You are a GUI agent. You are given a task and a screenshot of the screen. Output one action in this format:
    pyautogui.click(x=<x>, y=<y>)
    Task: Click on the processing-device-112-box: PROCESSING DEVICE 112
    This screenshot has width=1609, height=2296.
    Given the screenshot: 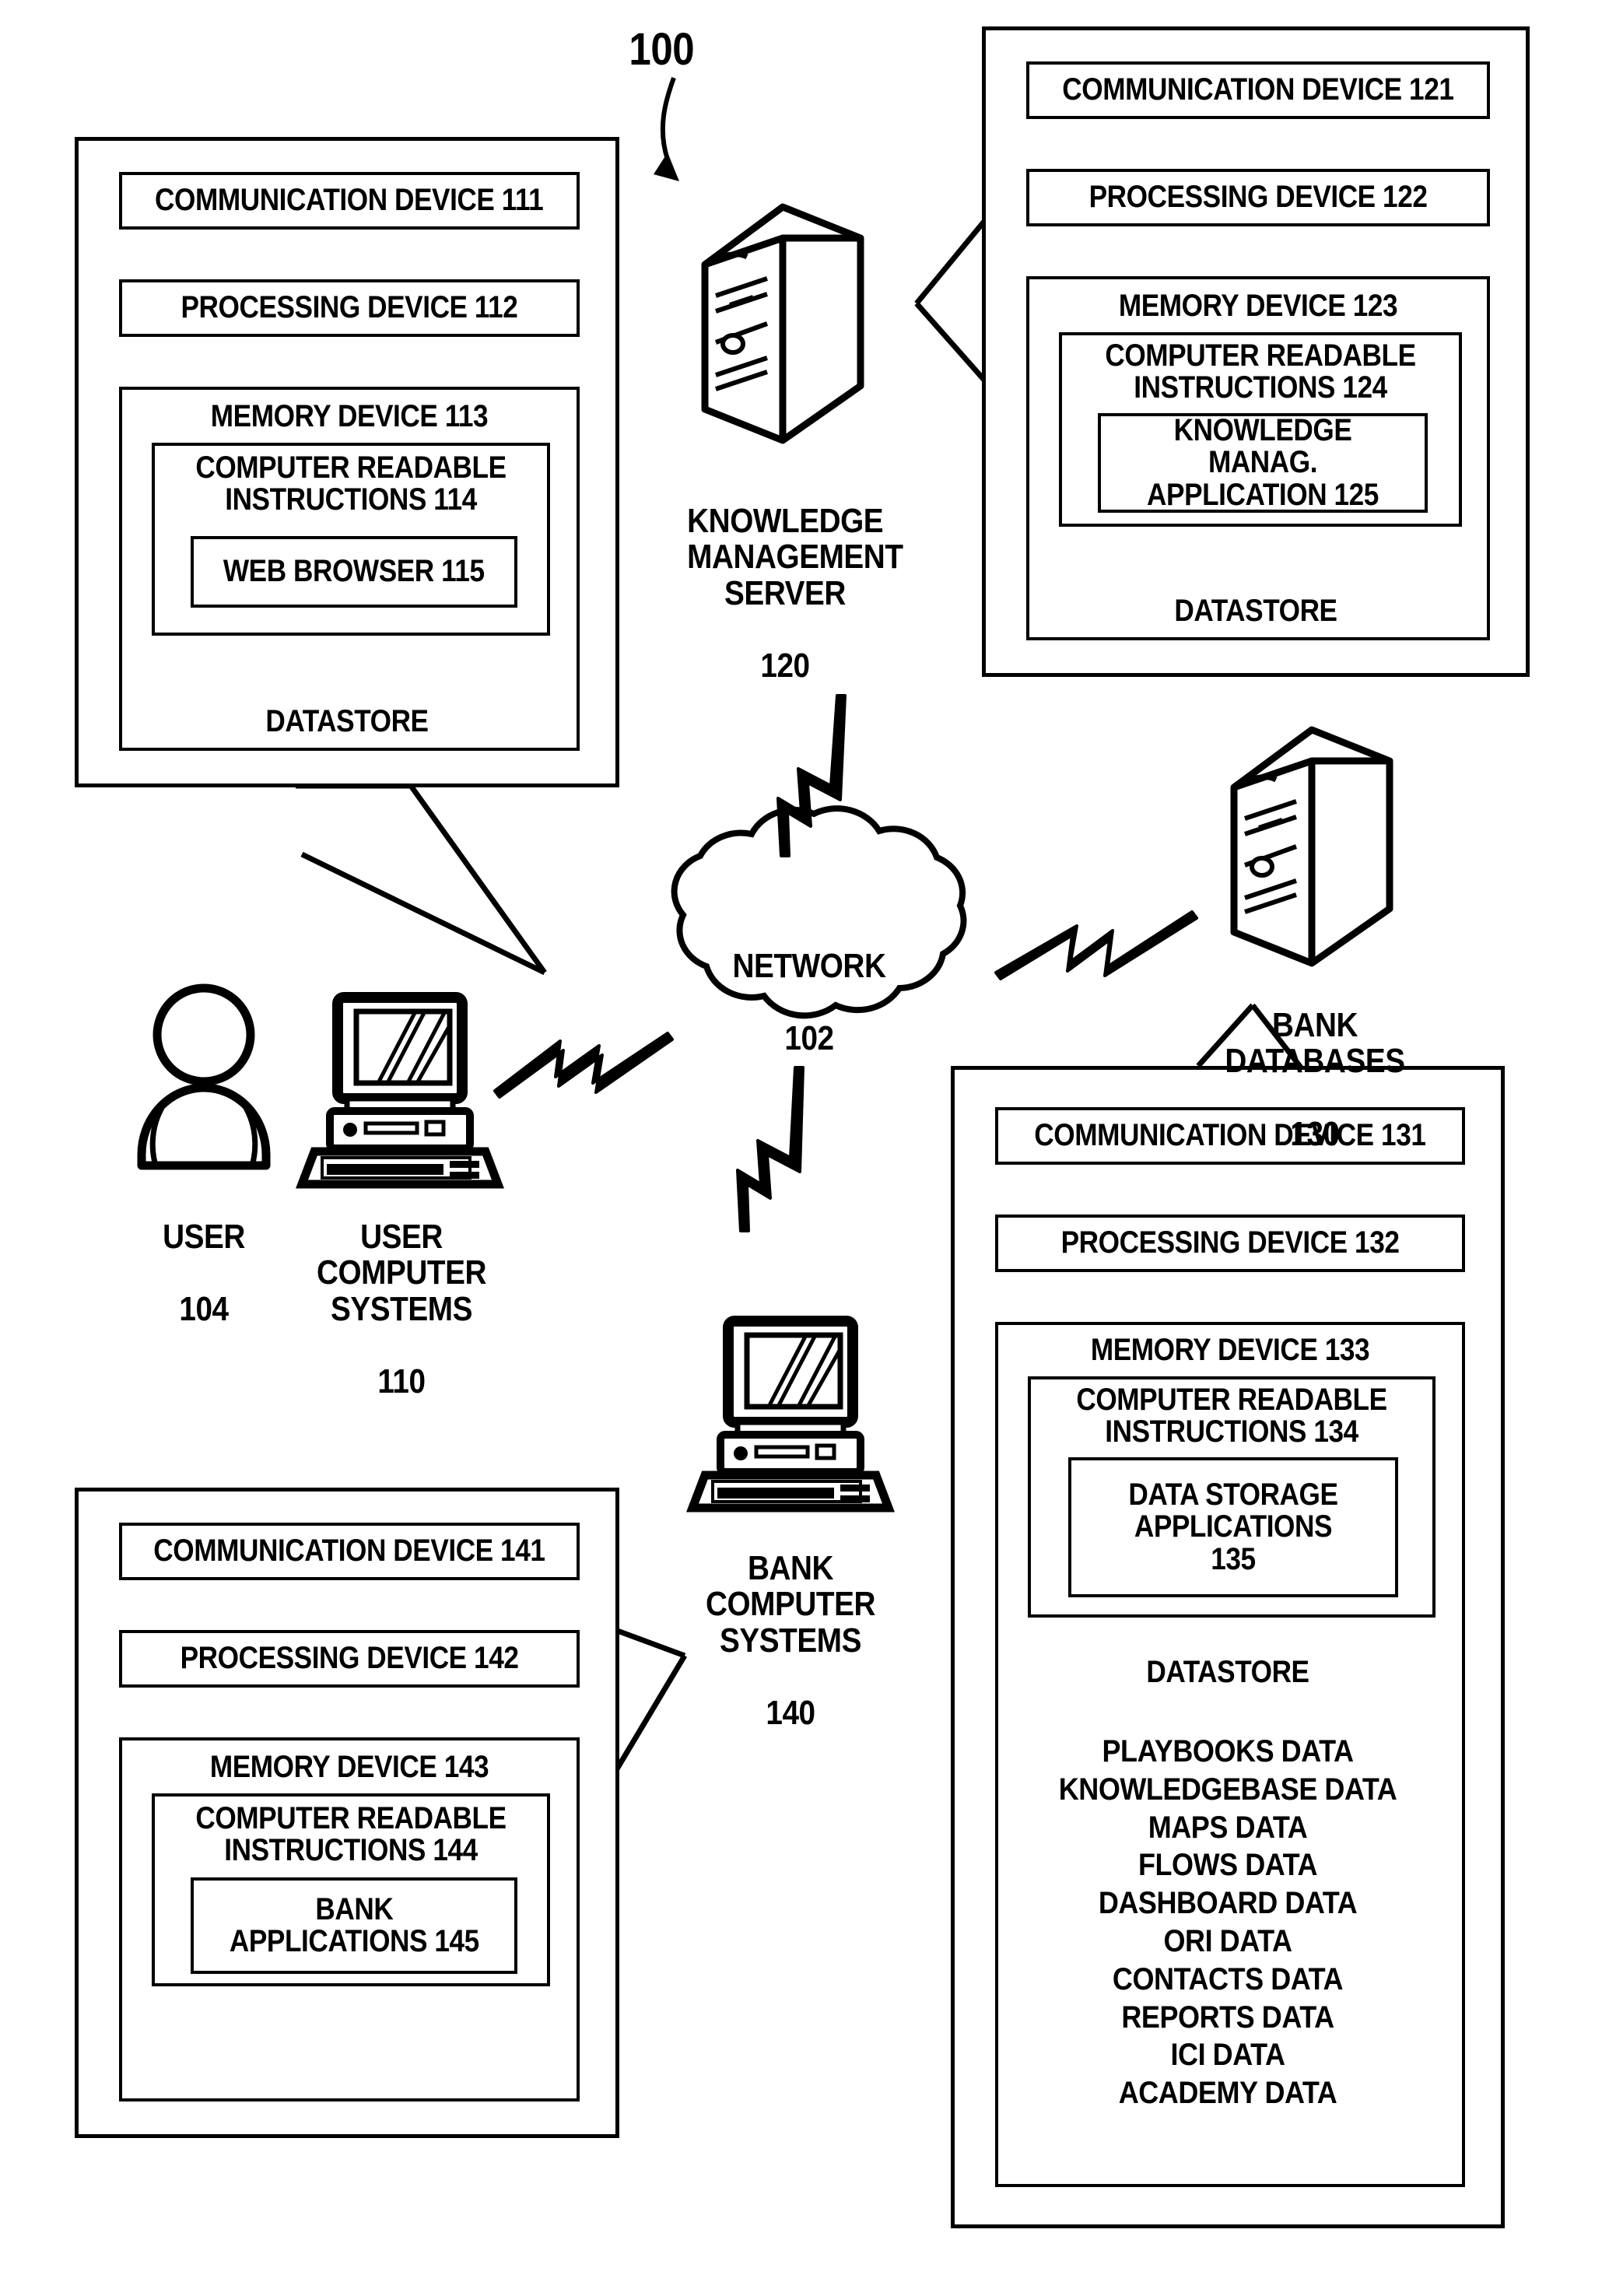 What is the action you would take?
    pyautogui.click(x=349, y=308)
    